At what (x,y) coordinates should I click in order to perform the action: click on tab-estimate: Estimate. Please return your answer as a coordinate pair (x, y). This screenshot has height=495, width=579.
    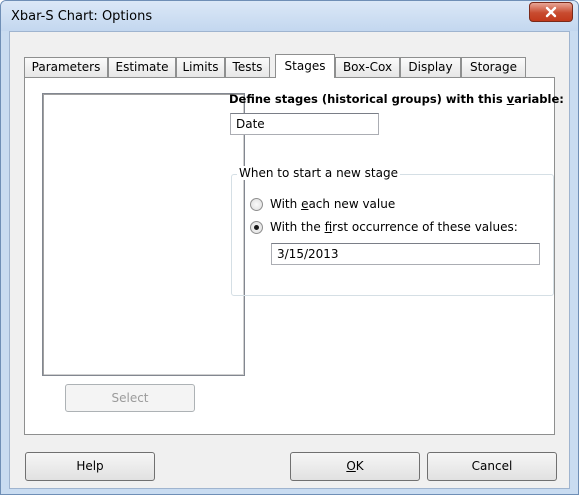
    Looking at the image, I should click on (142, 67).